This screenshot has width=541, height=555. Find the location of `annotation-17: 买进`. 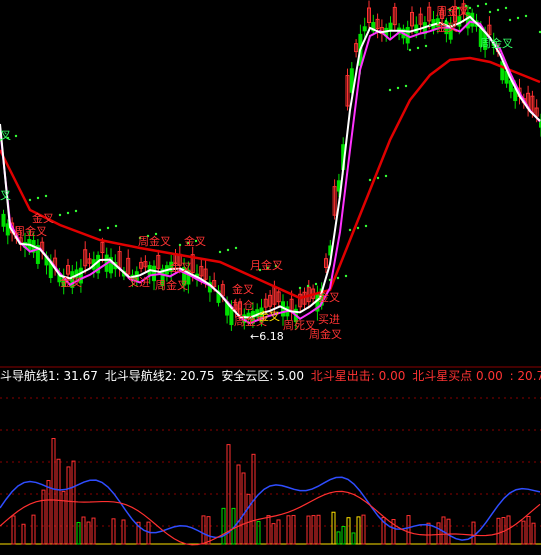

annotation-17: 买进 is located at coordinates (329, 319).